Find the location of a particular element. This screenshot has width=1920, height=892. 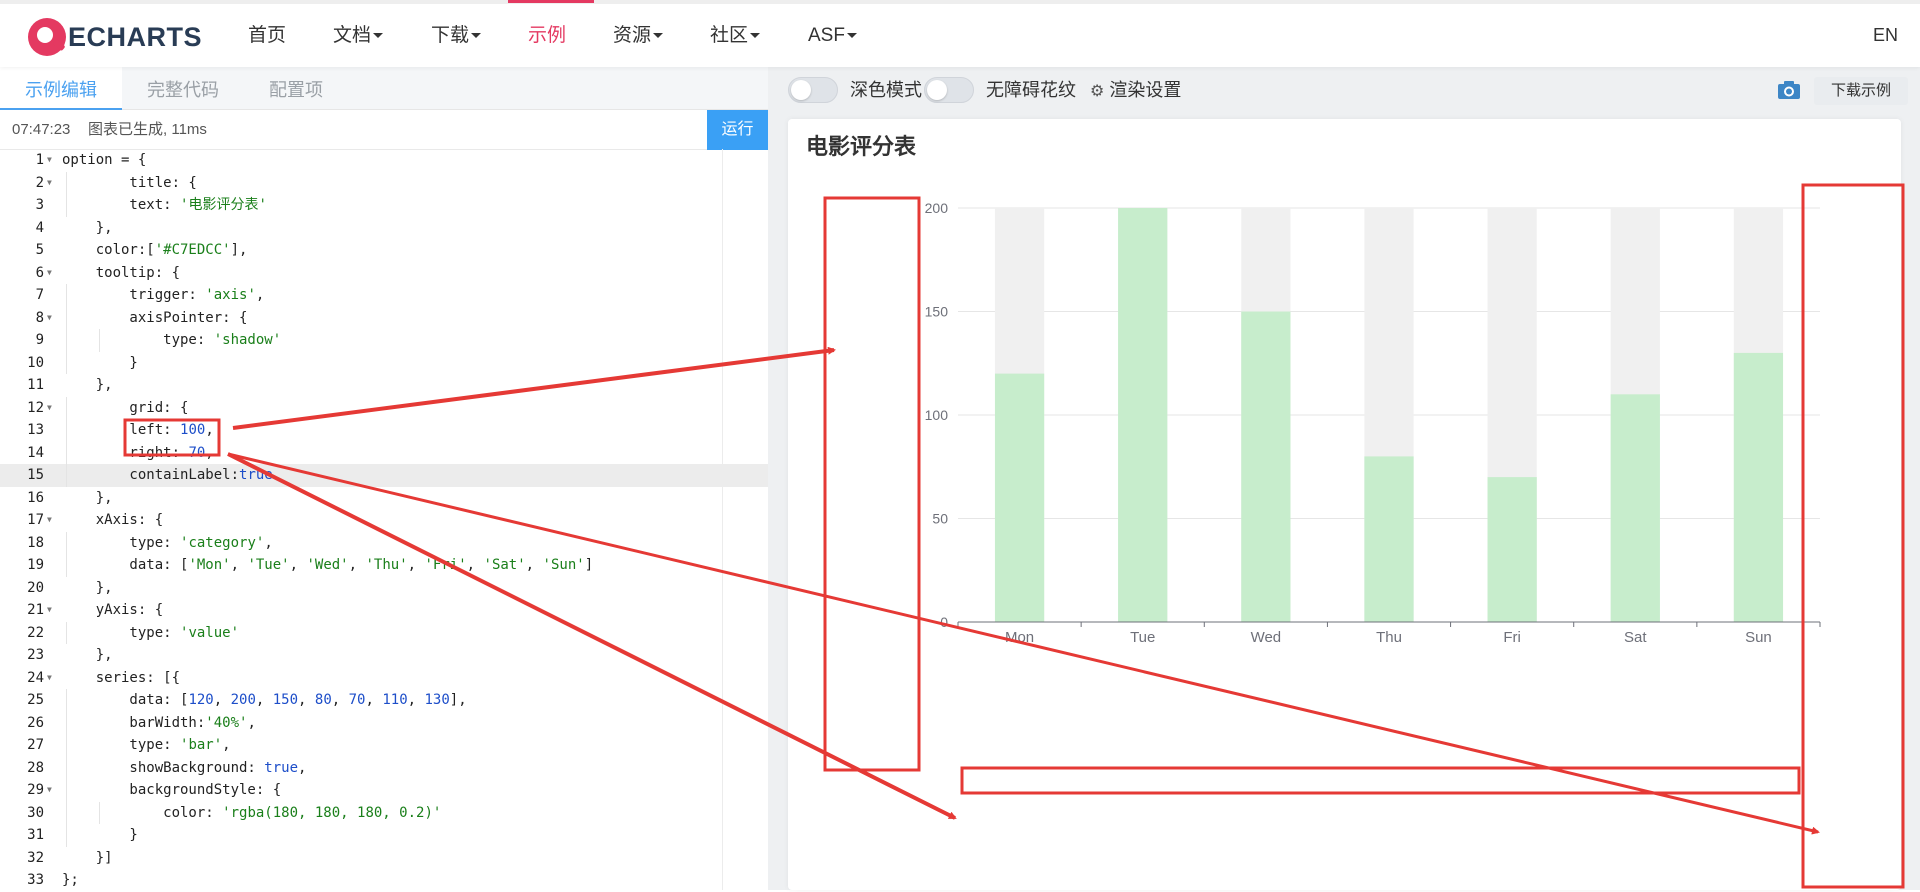

line-number: 30 is located at coordinates (35, 812).